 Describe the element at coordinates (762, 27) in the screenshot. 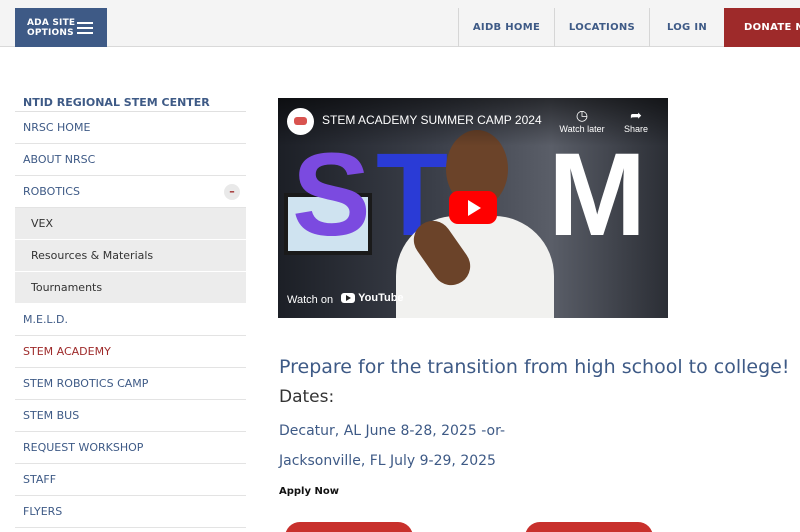

I see `nav-donate-button: DONATE NO` at that location.